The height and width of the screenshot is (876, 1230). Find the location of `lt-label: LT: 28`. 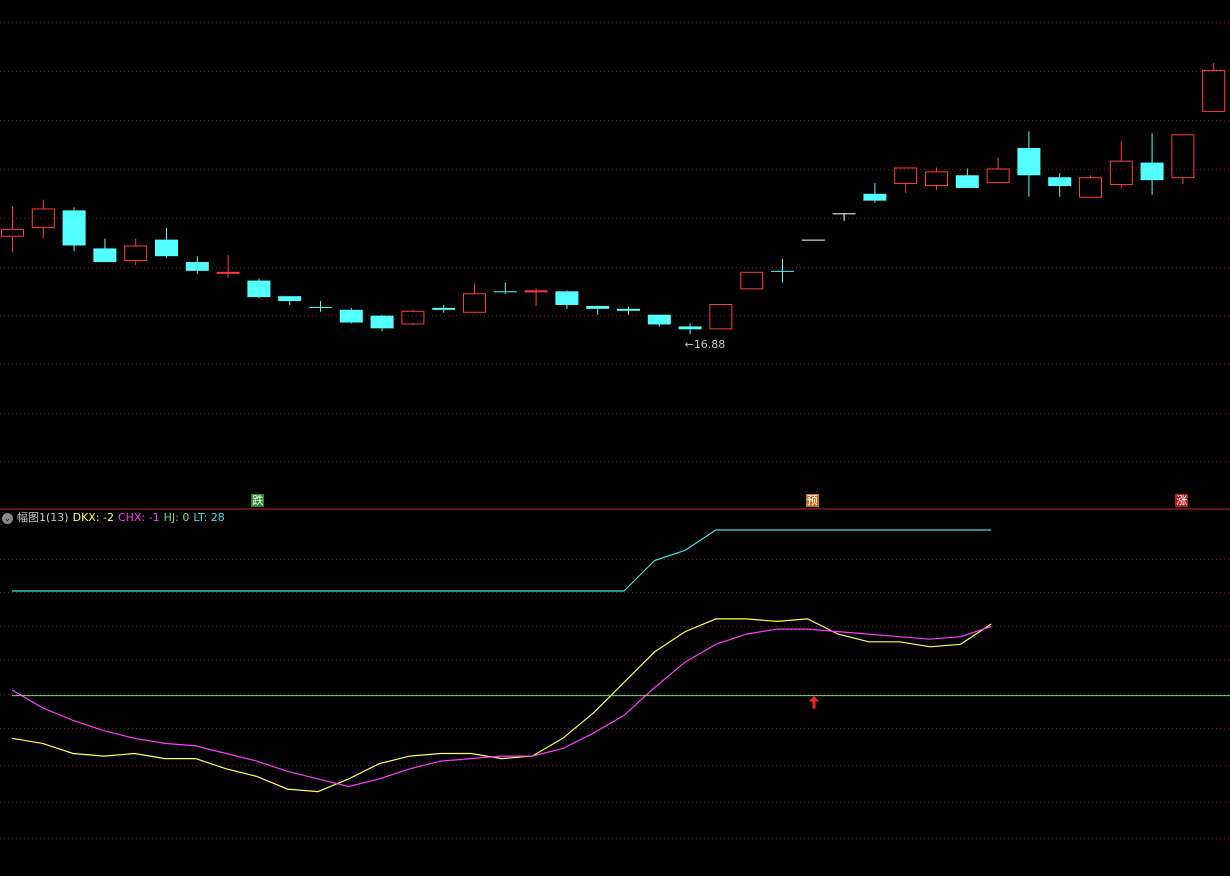

lt-label: LT: 28 is located at coordinates (209, 517).